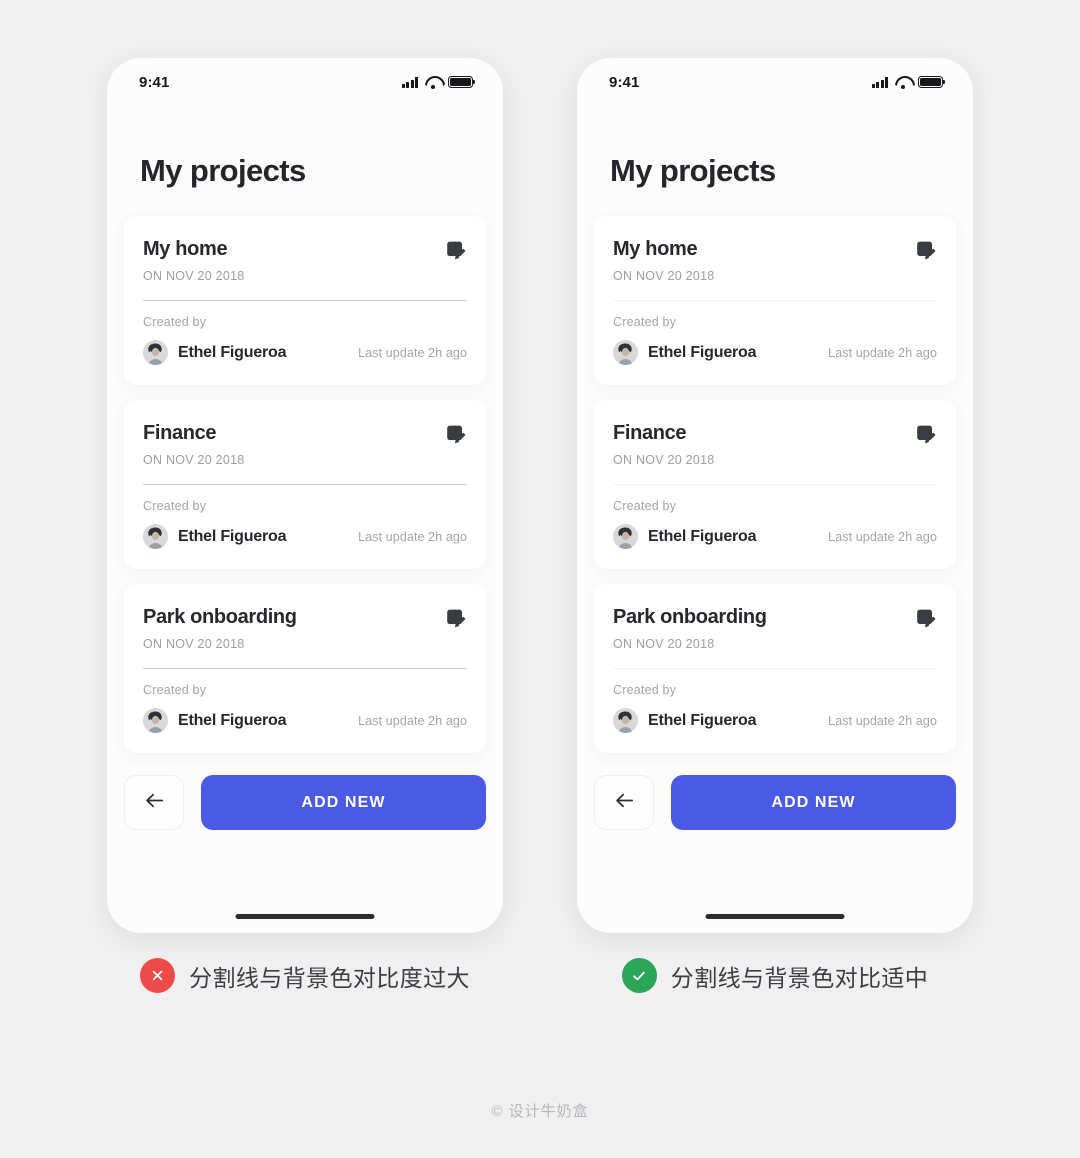 The height and width of the screenshot is (1158, 1080). What do you see at coordinates (305, 82) in the screenshot?
I see `status-bar-left: 9:41` at bounding box center [305, 82].